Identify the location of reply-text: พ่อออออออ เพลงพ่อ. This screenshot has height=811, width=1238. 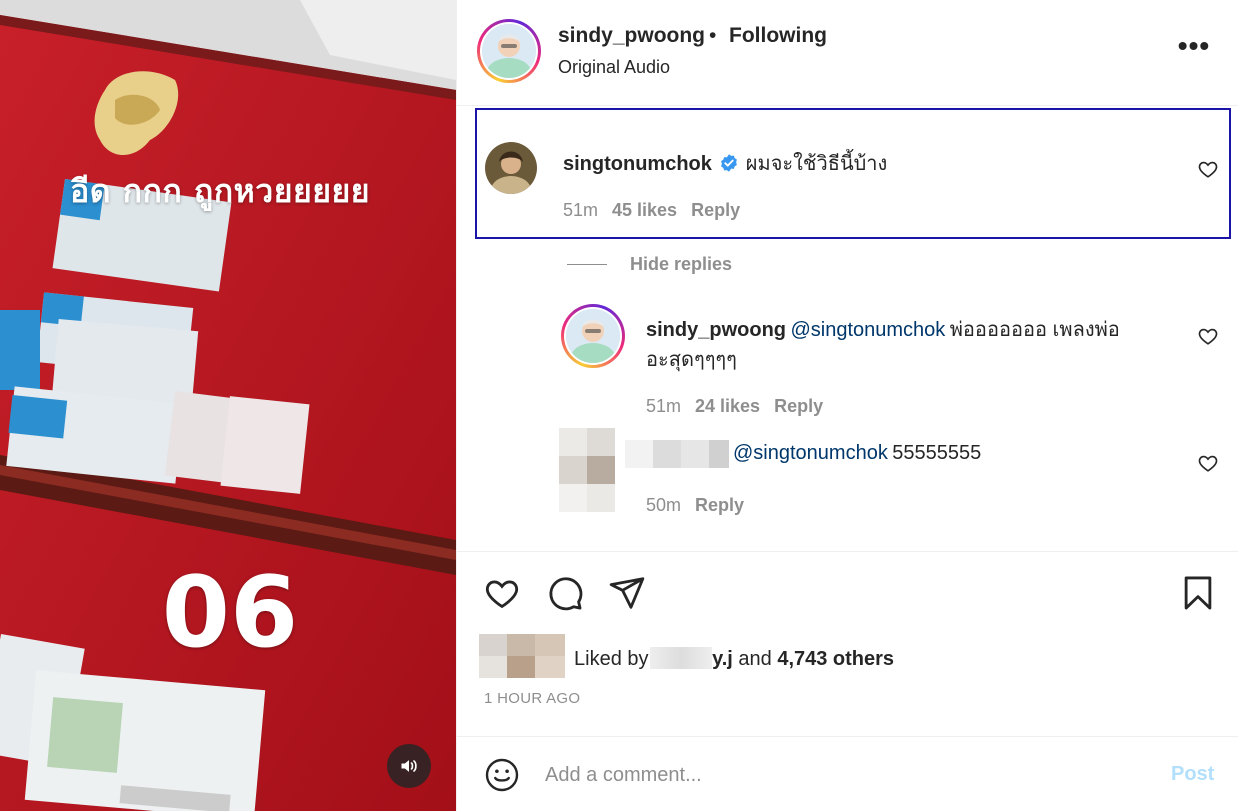
(1034, 330).